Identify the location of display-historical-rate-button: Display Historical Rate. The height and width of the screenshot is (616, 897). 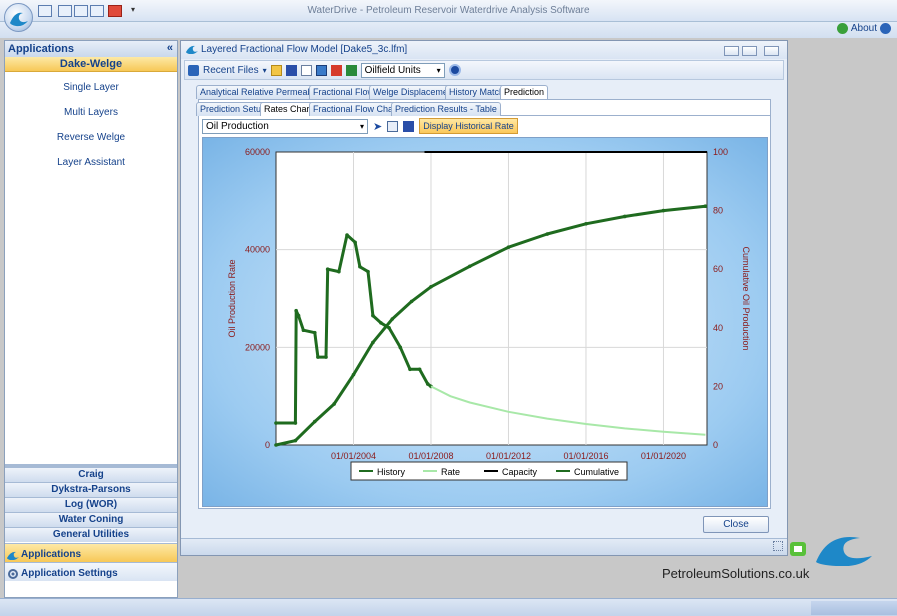
(468, 126).